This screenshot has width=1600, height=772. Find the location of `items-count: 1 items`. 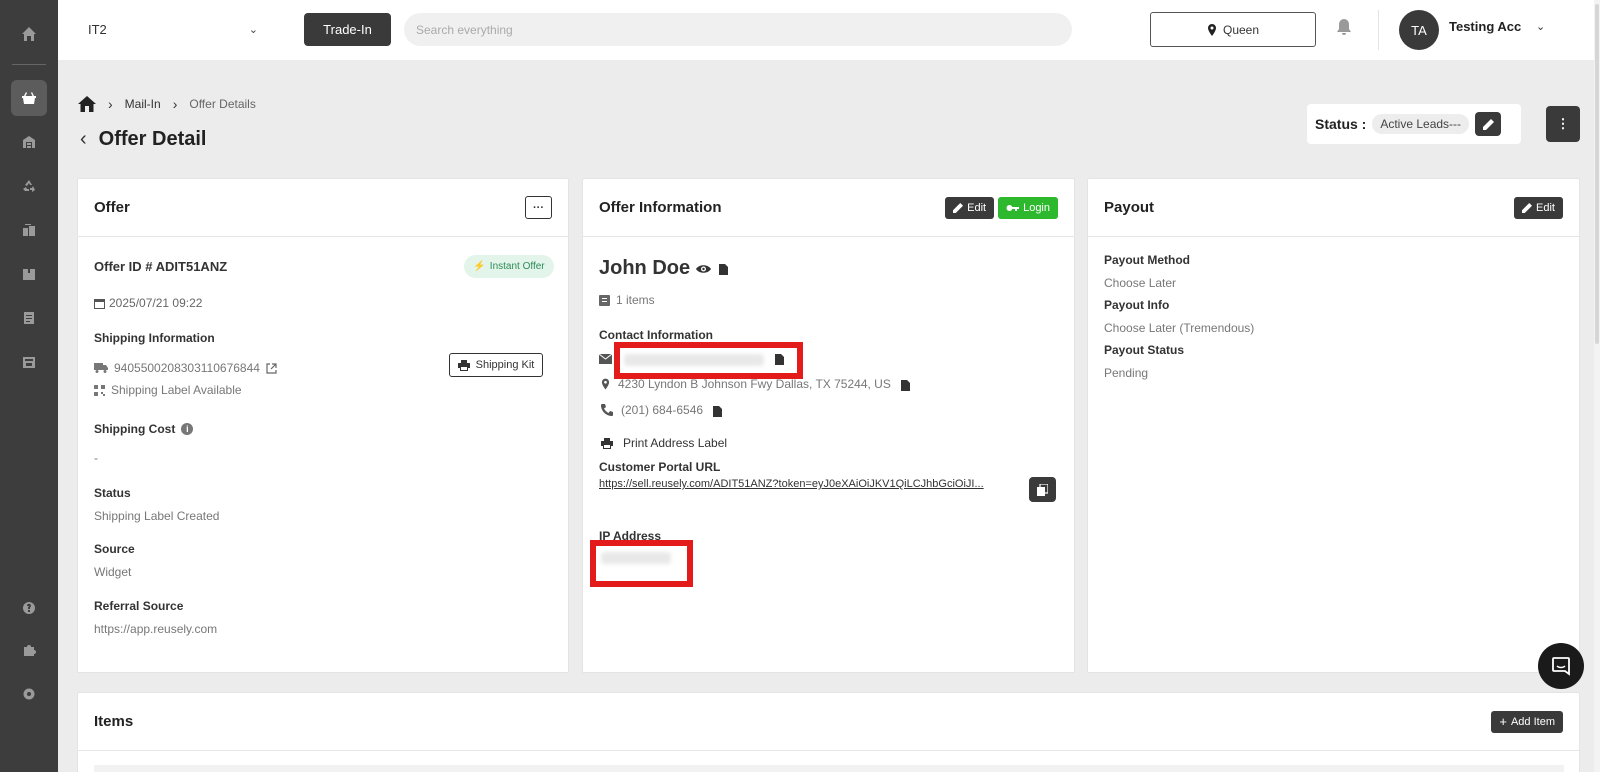

items-count: 1 items is located at coordinates (635, 300).